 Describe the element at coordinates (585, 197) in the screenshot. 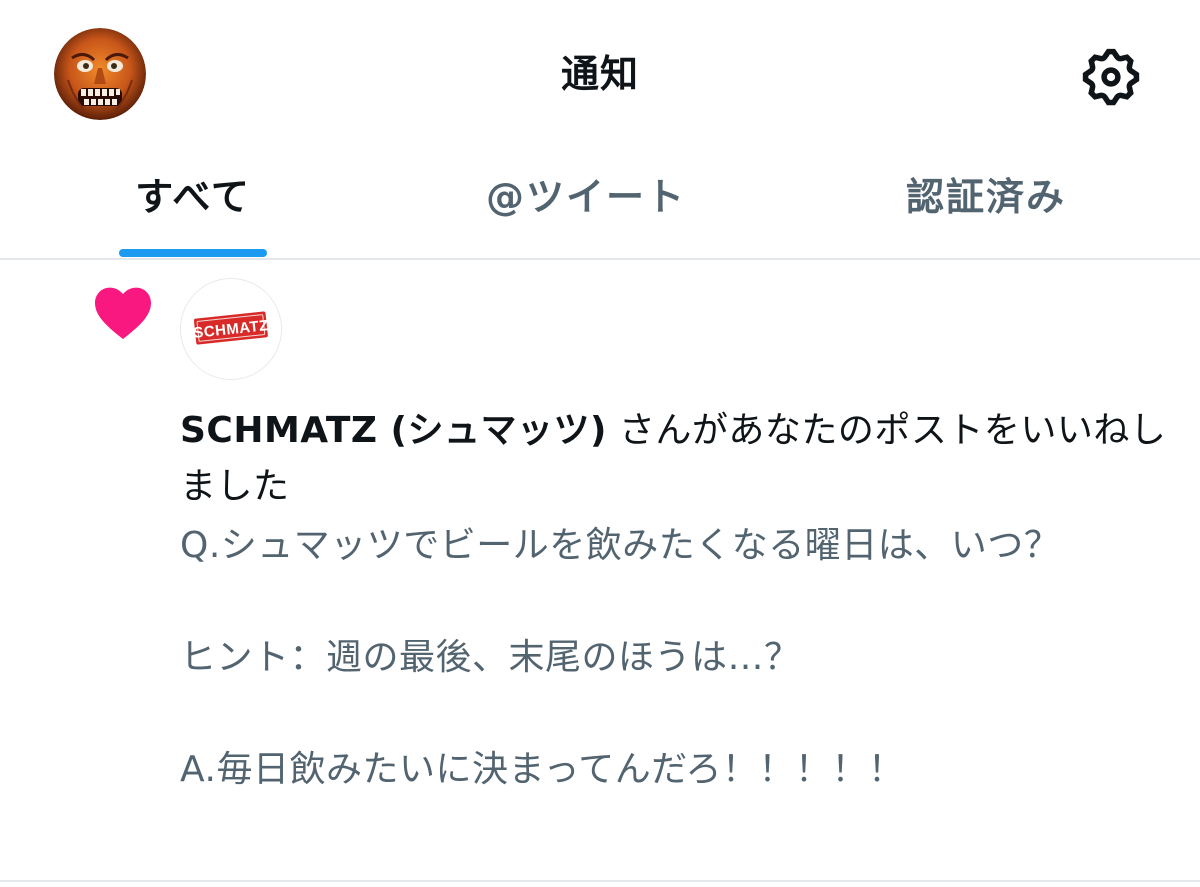

I see `tab-label: @ツイート` at that location.